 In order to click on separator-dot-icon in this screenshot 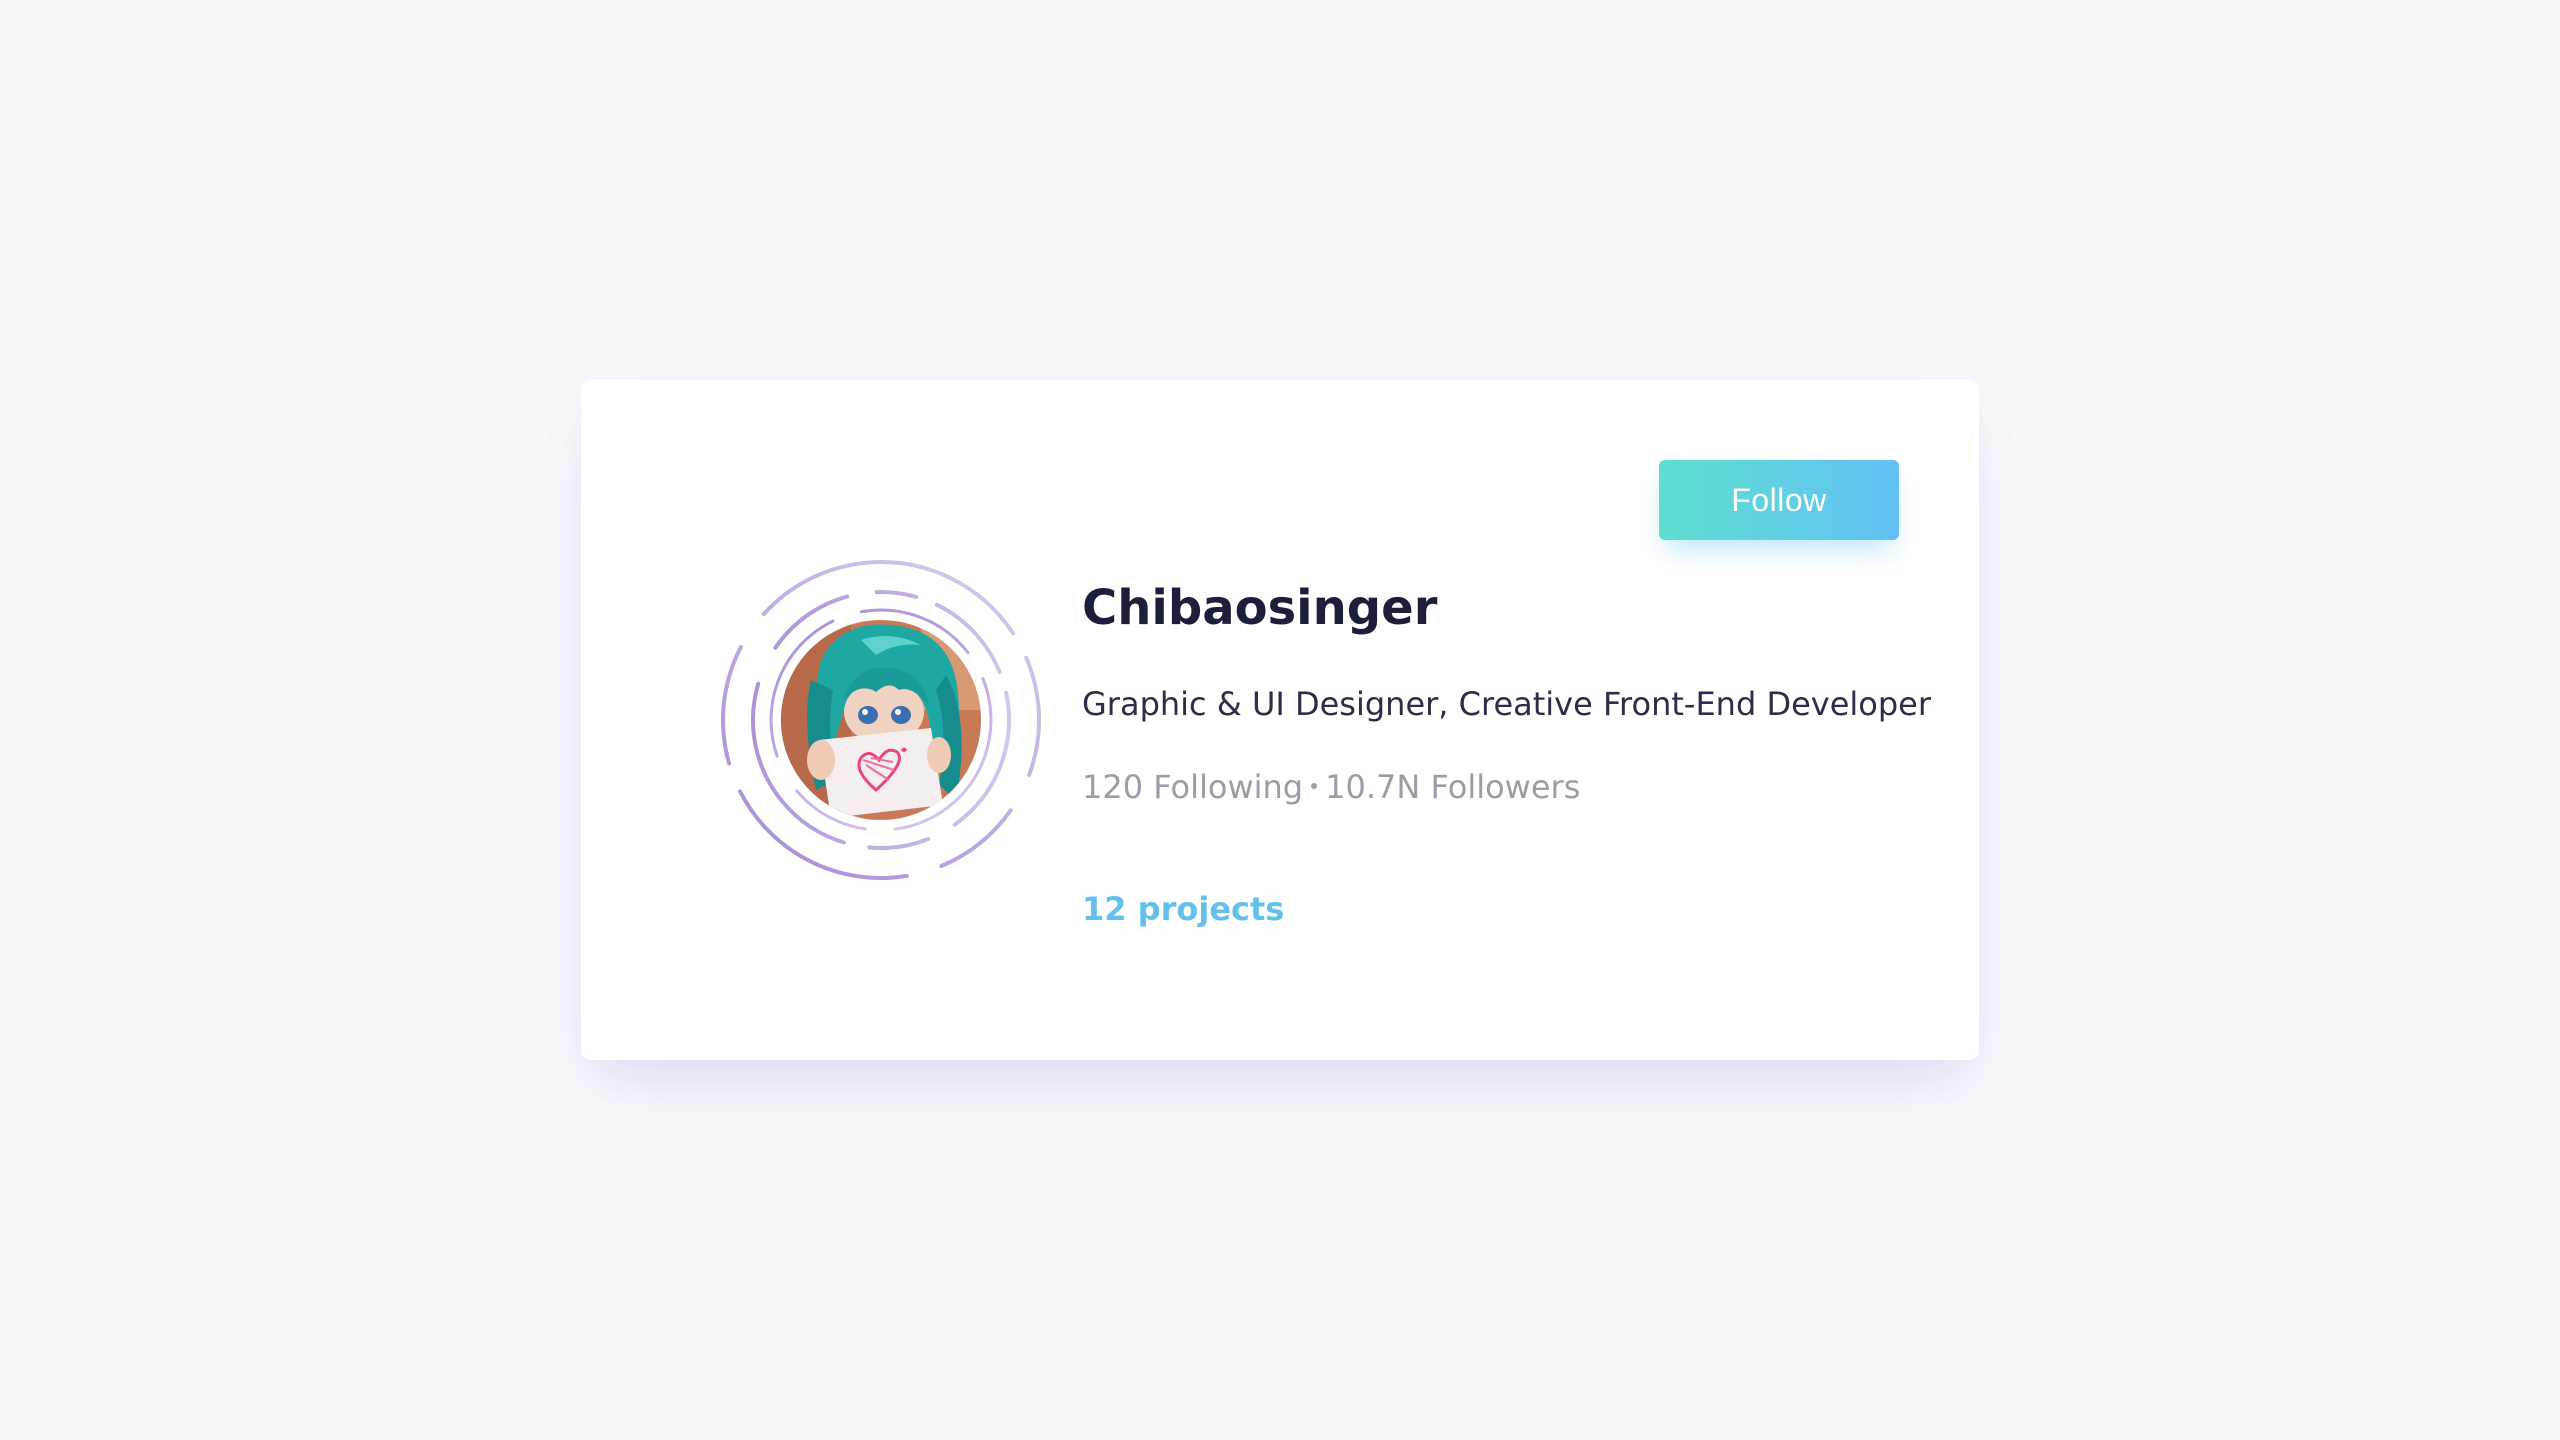, I will do `click(1314, 786)`.